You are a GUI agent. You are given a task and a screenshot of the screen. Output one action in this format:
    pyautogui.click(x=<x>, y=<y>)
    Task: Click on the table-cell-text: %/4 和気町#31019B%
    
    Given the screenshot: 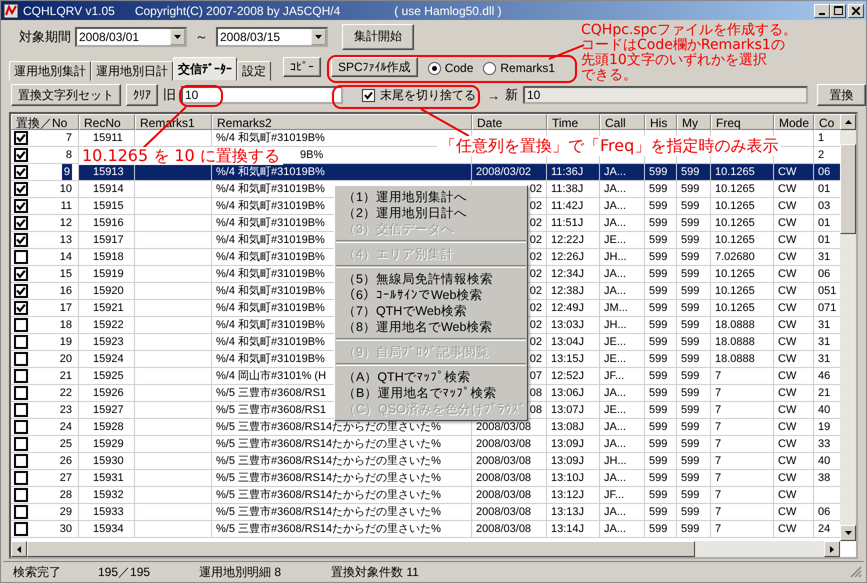 What is the action you would take?
    pyautogui.click(x=270, y=240)
    